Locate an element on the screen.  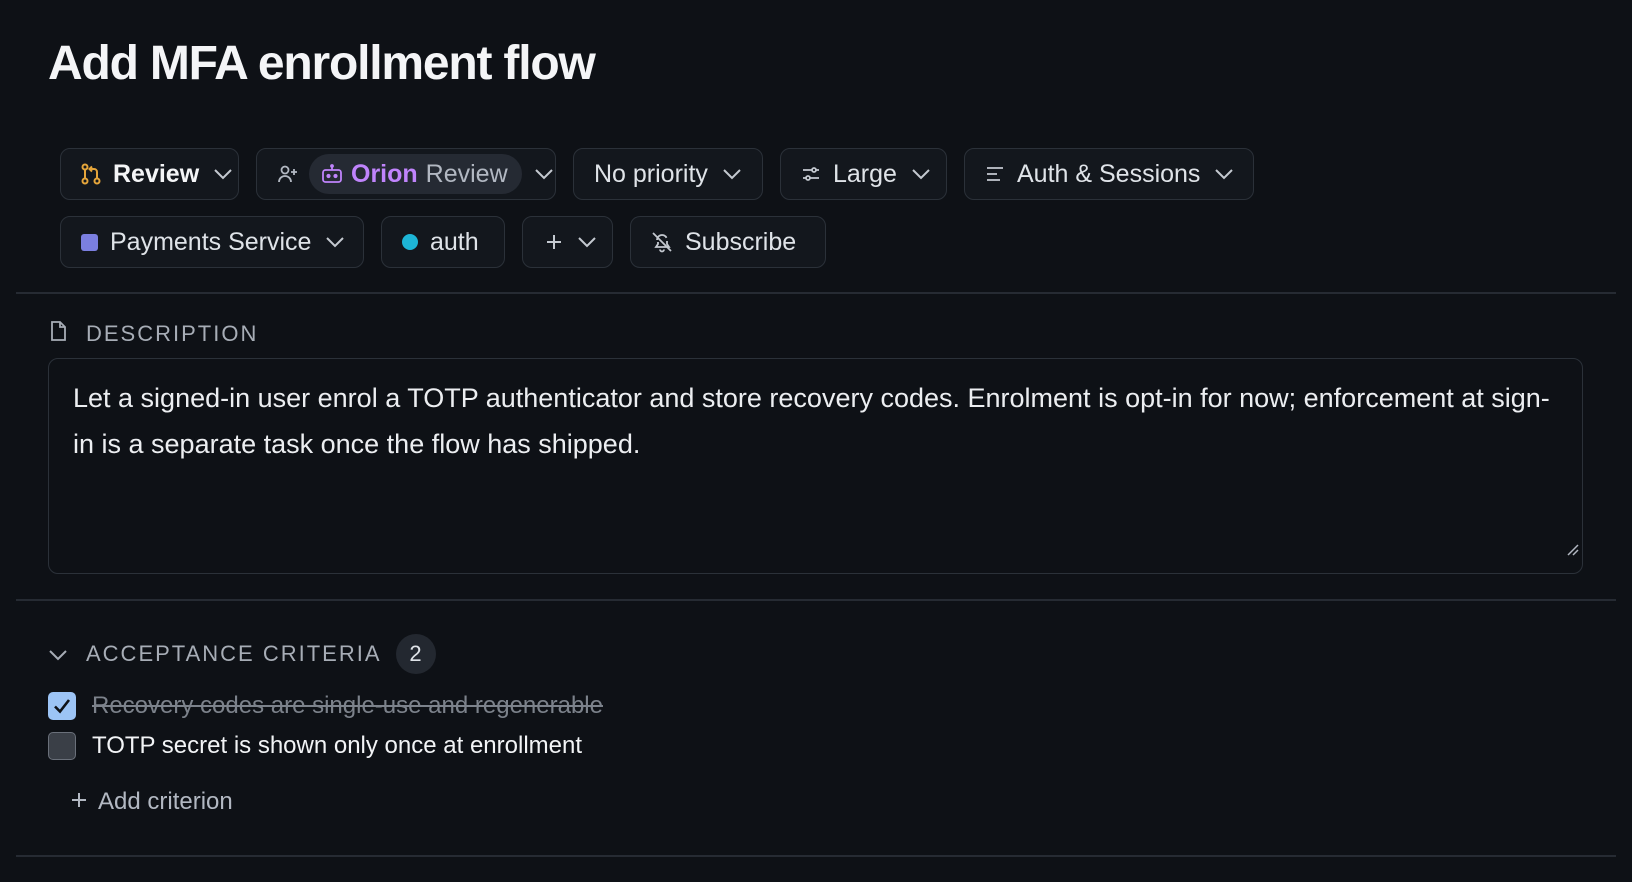
add-criterion-label: Add criterion is located at coordinates (165, 801).